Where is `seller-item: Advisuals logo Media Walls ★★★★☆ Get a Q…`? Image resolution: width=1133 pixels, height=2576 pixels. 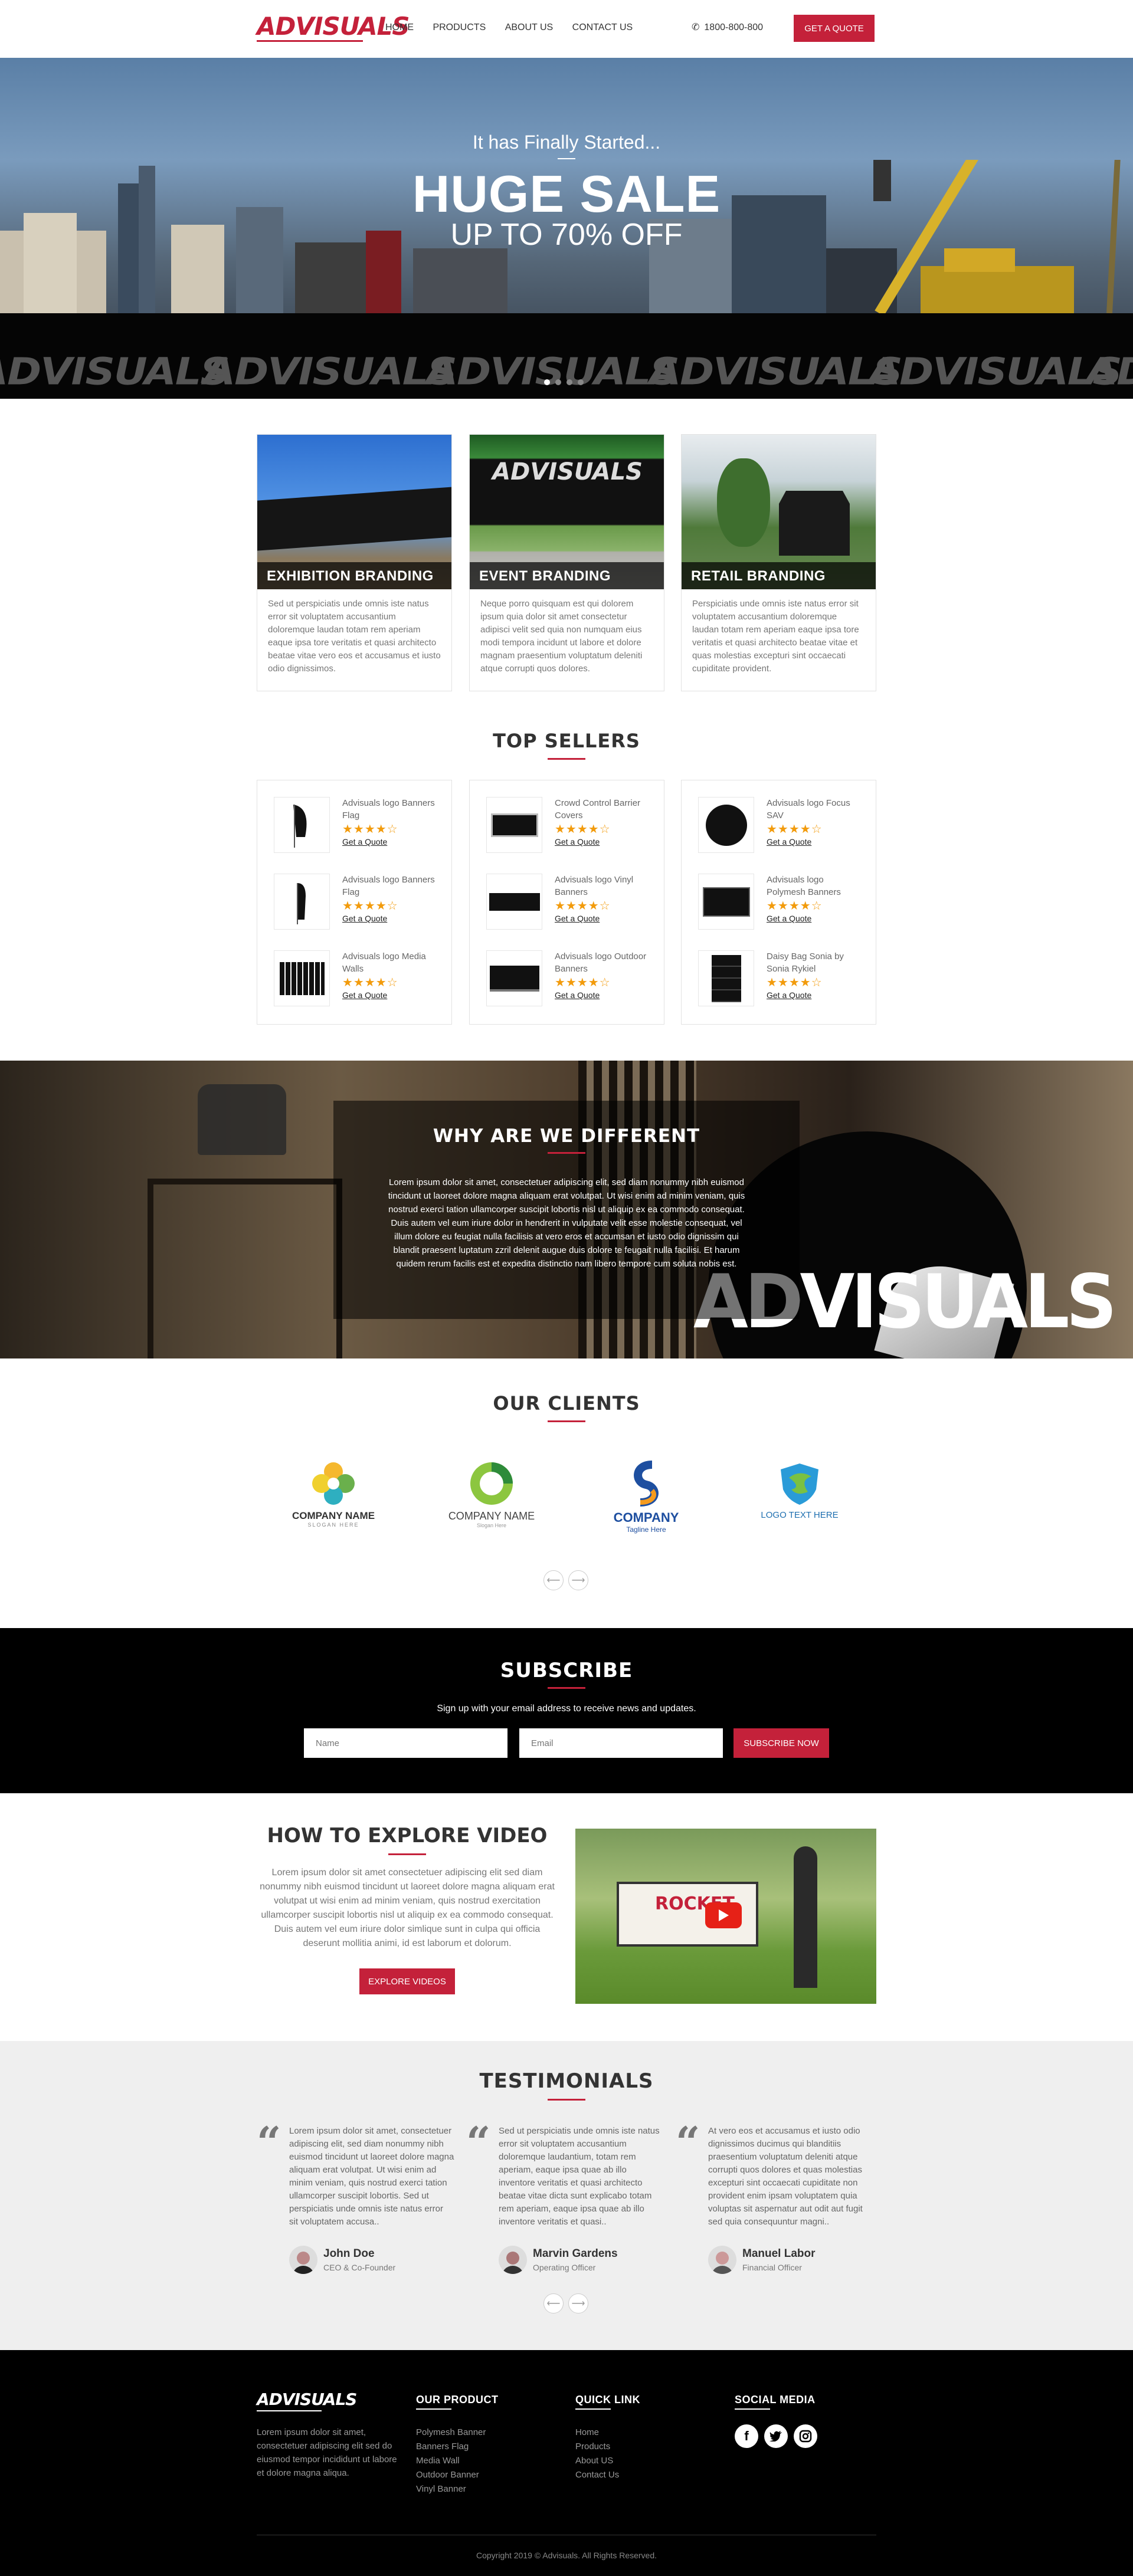
seller-item: Advisuals logo Media Walls ★★★★☆ Get a Q… is located at coordinates (356, 982).